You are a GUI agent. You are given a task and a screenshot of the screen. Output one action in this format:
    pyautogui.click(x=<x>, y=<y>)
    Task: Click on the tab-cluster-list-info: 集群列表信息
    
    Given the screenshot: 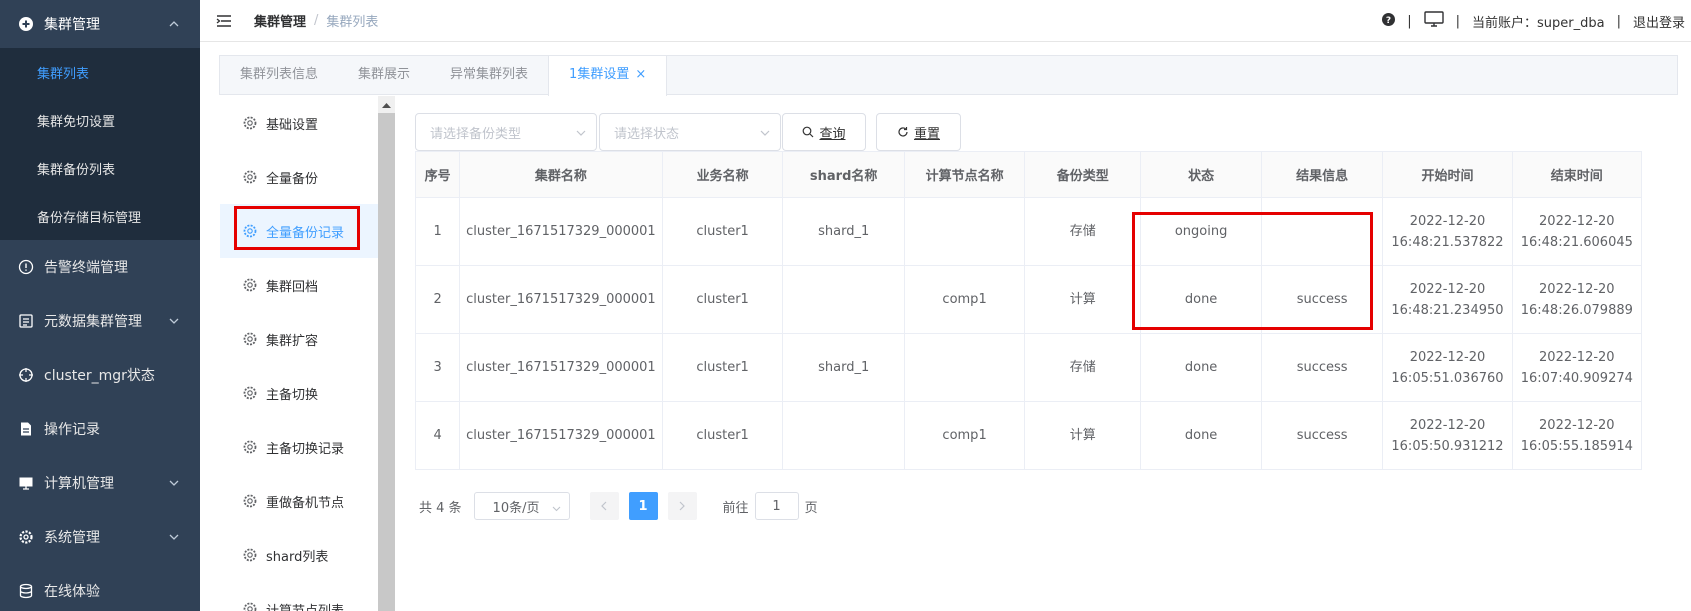 What is the action you would take?
    pyautogui.click(x=279, y=75)
    